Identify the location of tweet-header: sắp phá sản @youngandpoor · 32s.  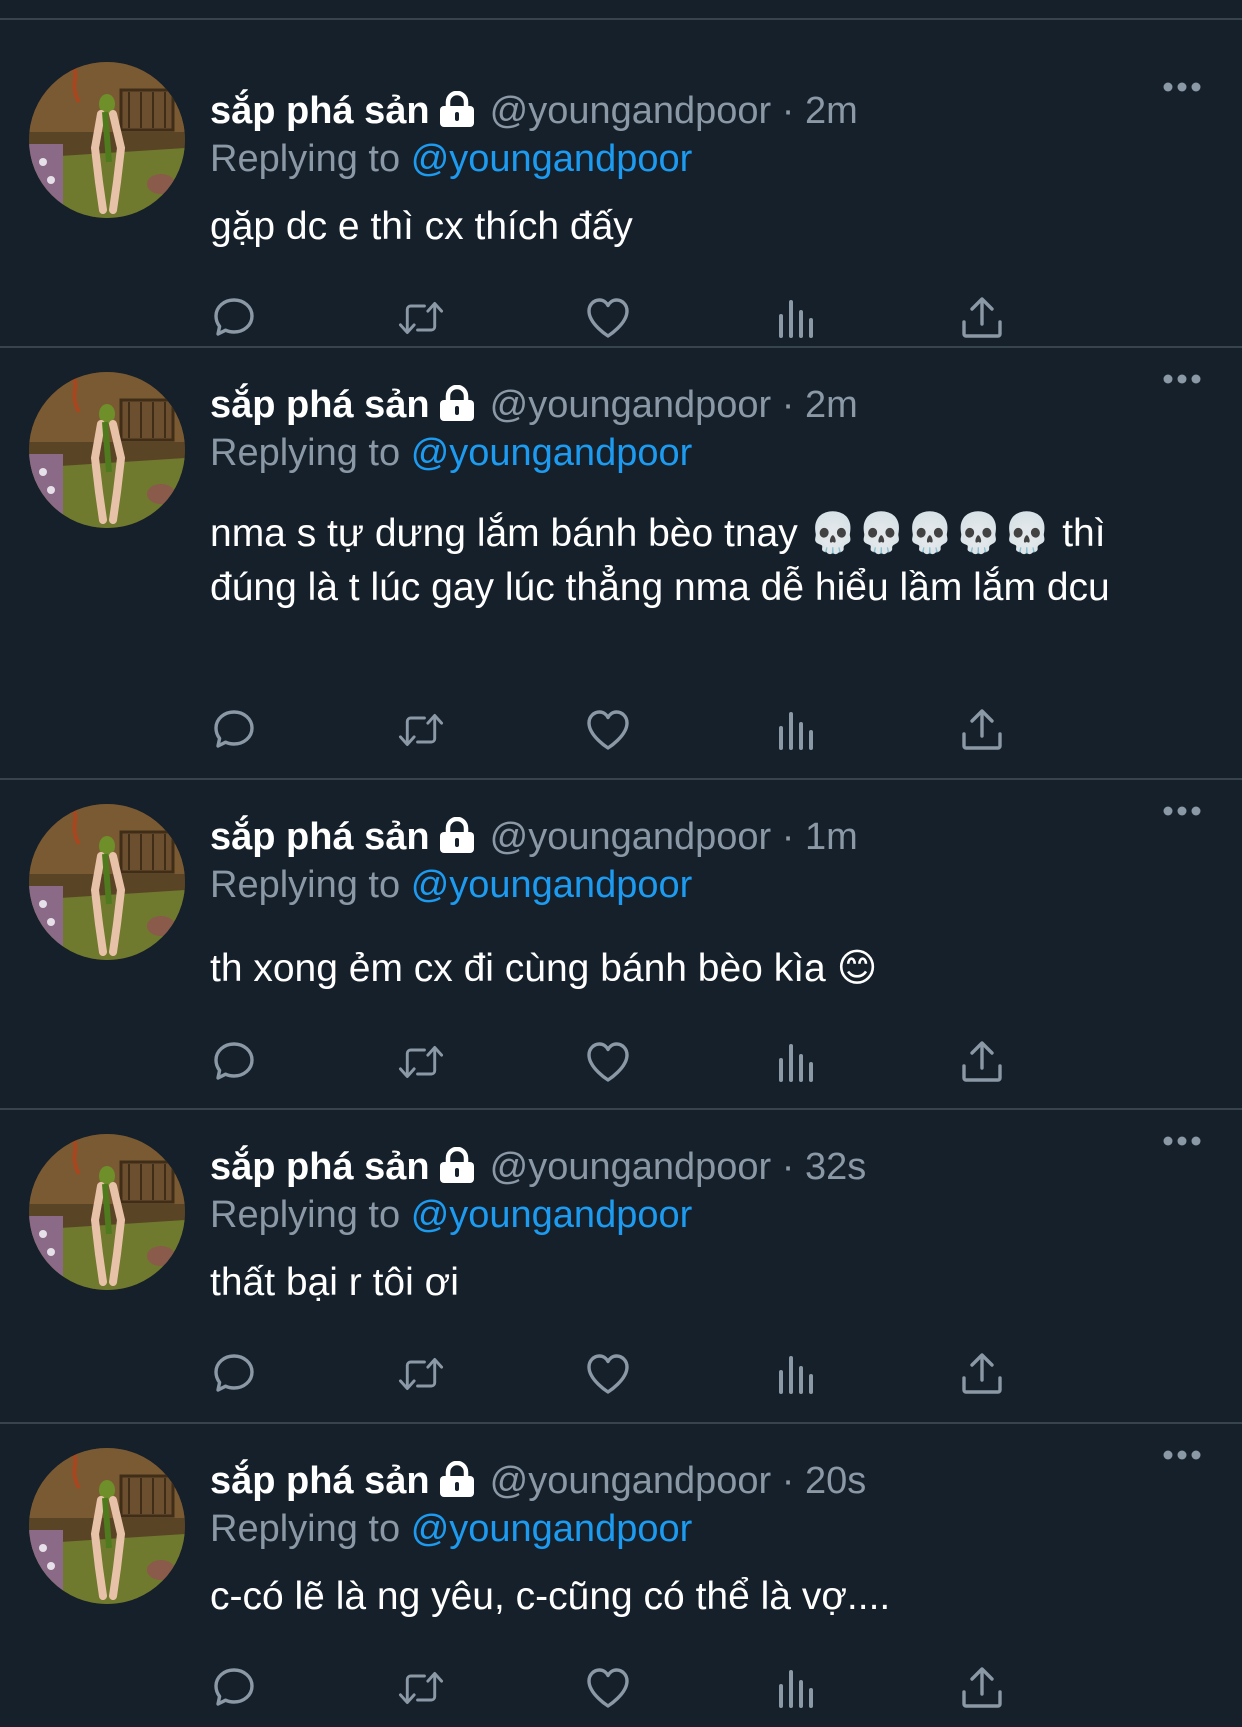
(538, 1167).